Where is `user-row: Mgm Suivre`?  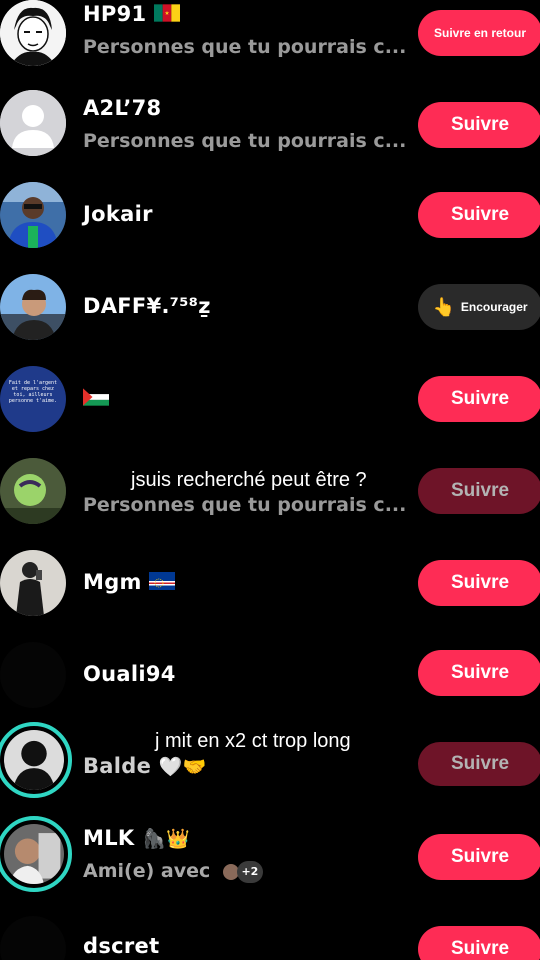 user-row: Mgm Suivre is located at coordinates (270, 592).